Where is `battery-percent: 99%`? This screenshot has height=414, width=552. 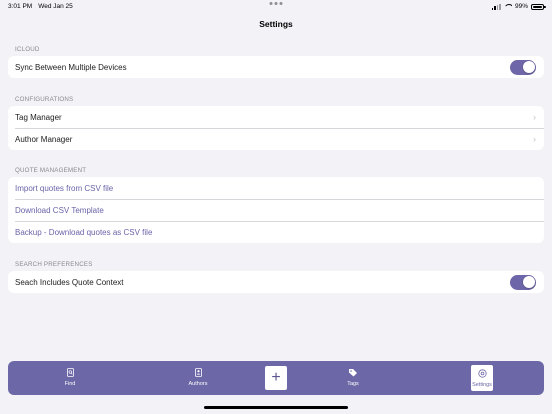
battery-percent: 99% is located at coordinates (521, 6).